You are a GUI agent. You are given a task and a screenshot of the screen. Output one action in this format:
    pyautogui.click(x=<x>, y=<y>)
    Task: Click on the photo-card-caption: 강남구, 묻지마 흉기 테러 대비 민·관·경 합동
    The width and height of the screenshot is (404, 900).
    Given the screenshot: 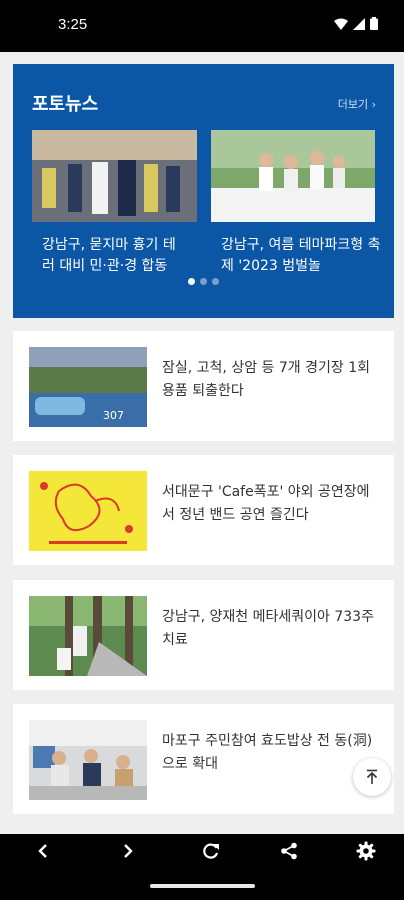 What is the action you would take?
    pyautogui.click(x=114, y=256)
    